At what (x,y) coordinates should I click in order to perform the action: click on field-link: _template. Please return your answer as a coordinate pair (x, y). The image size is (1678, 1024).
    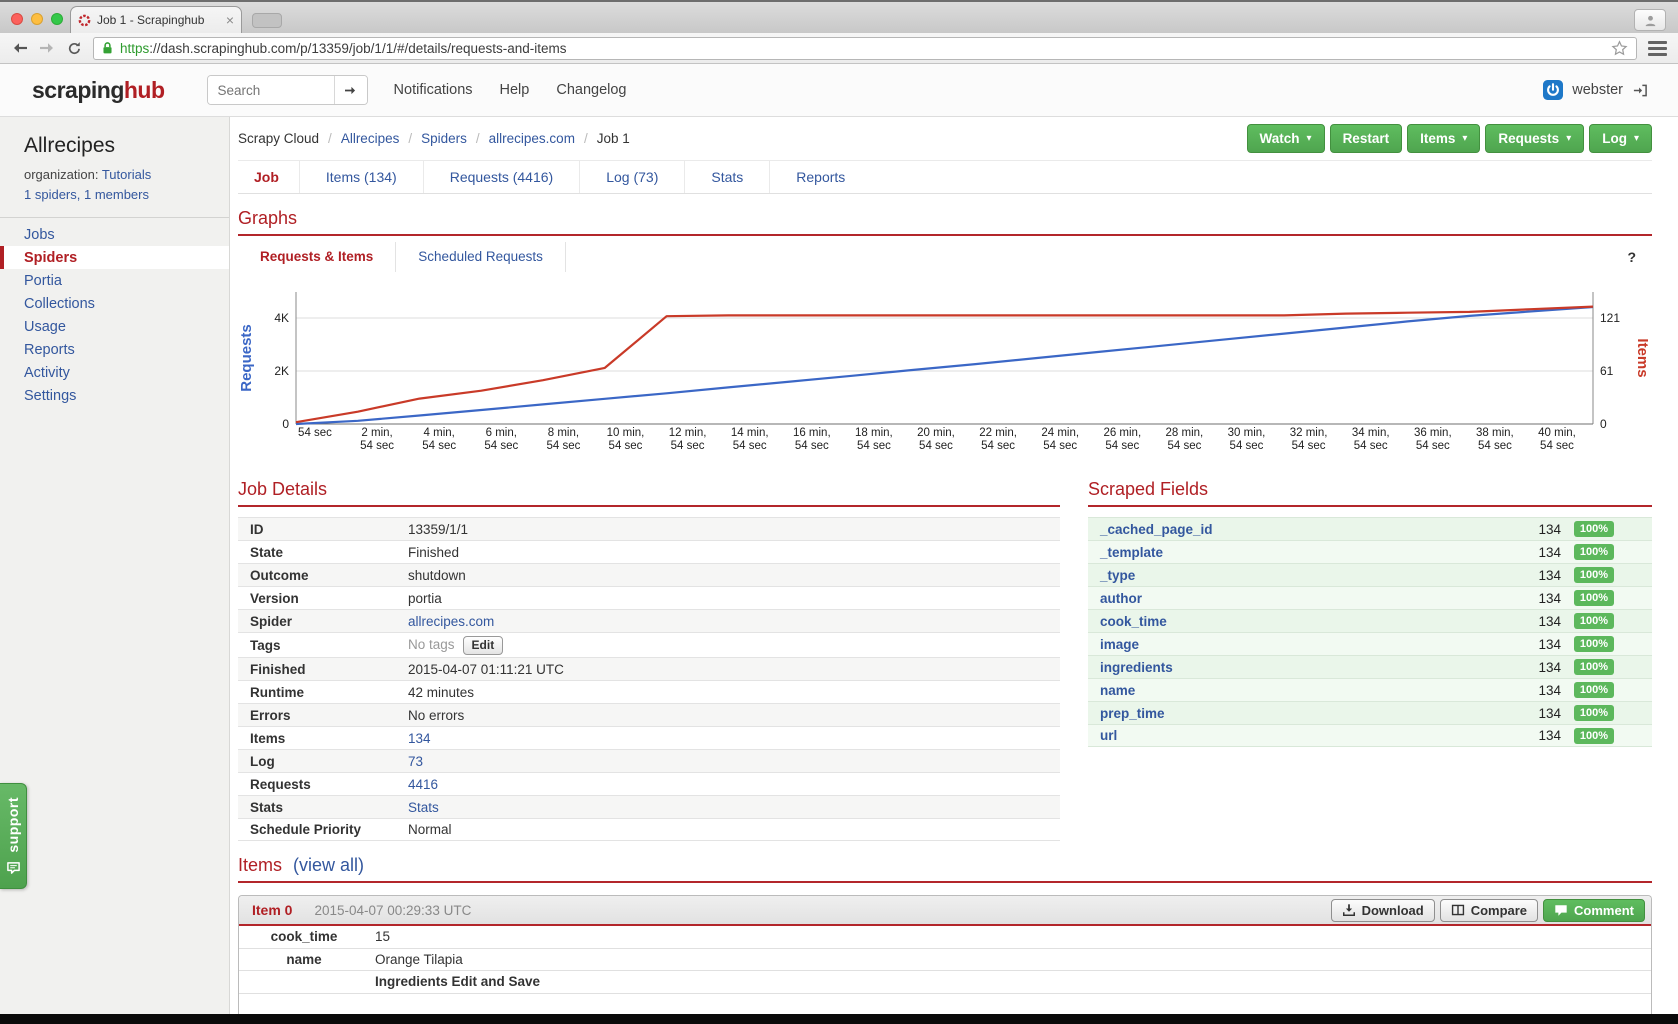
    Looking at the image, I should click on (1296, 552).